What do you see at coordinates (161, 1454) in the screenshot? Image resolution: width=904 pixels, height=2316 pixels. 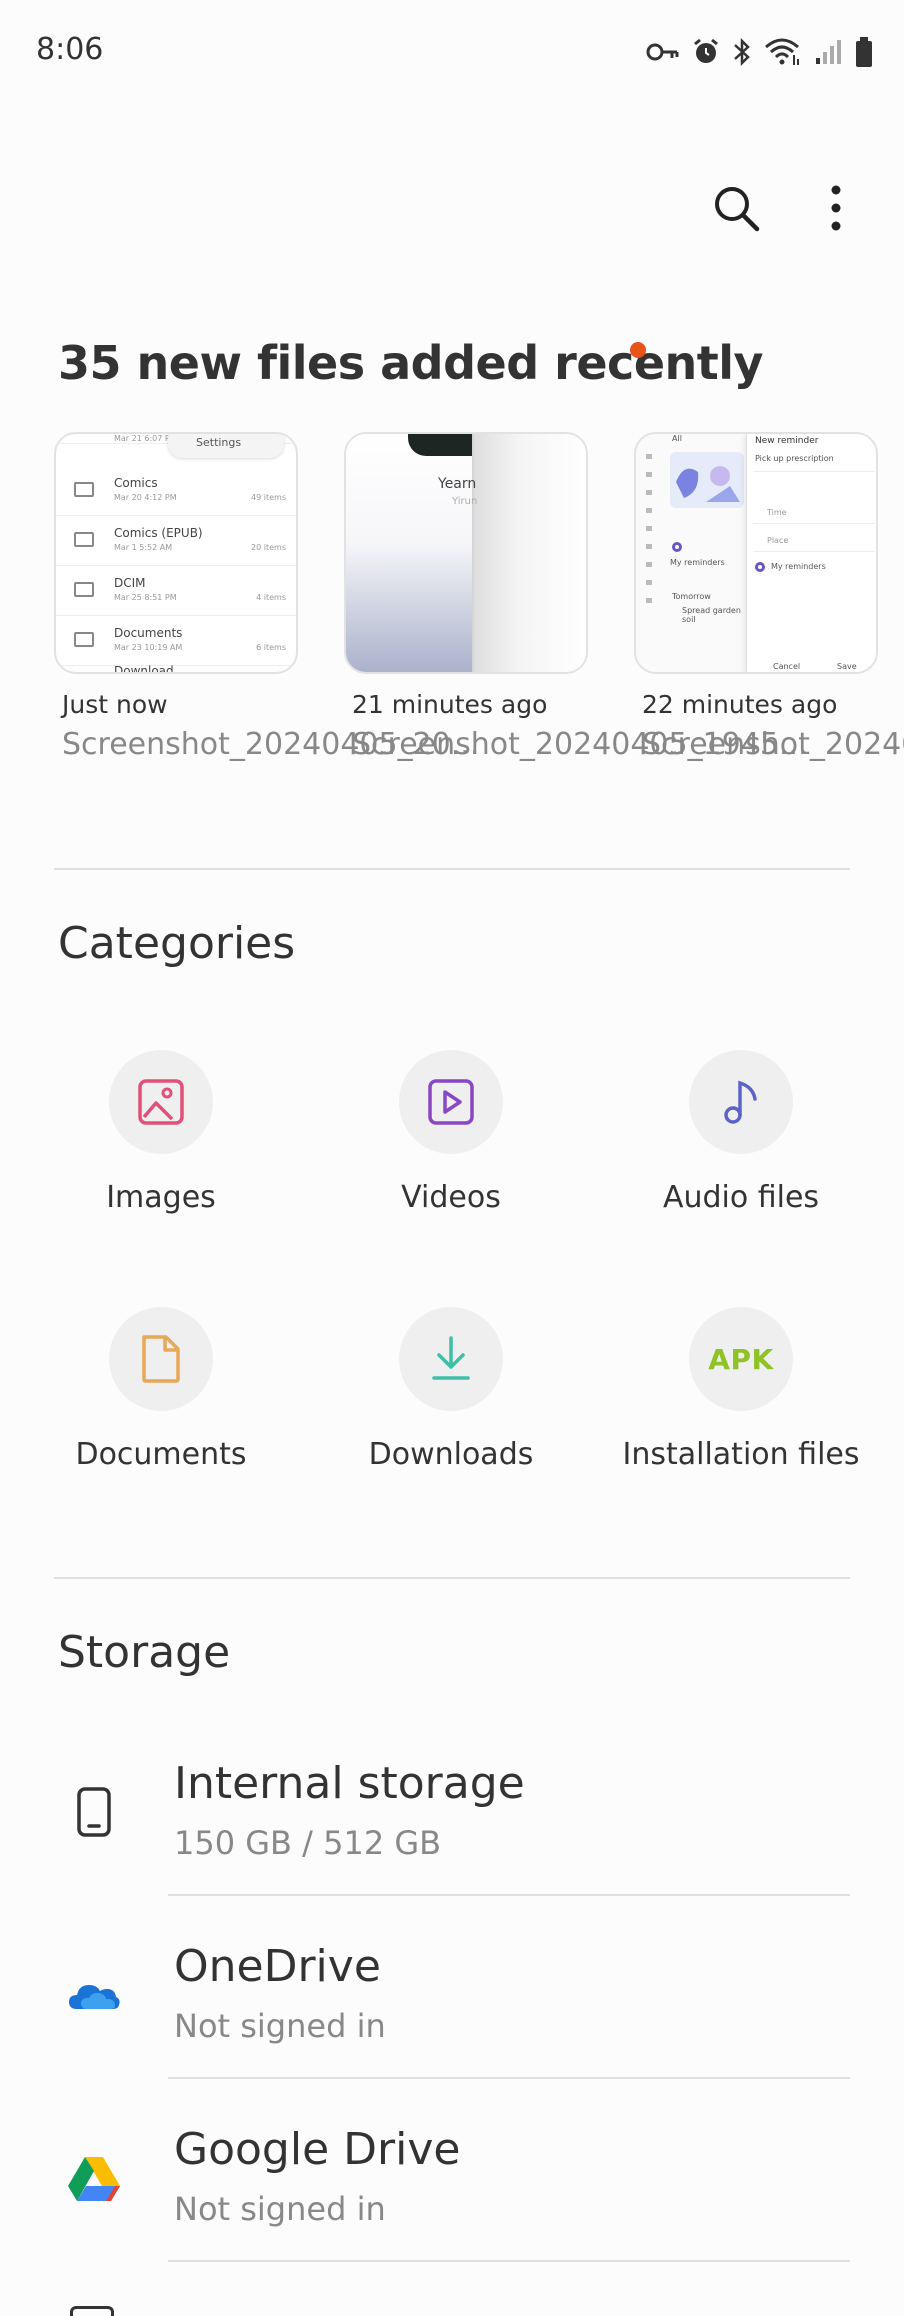 I see `category-label: Documents` at bounding box center [161, 1454].